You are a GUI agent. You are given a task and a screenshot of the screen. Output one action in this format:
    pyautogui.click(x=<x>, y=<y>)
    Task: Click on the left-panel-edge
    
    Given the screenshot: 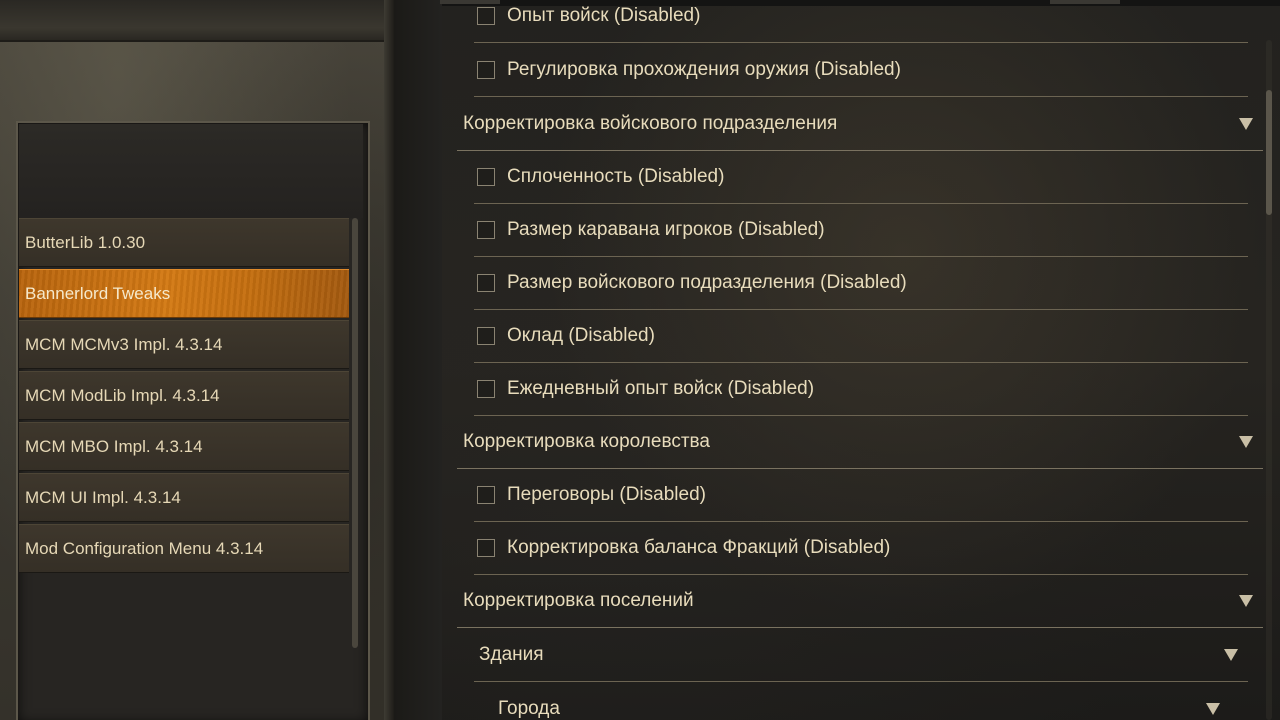 What is the action you would take?
    pyautogui.click(x=389, y=360)
    